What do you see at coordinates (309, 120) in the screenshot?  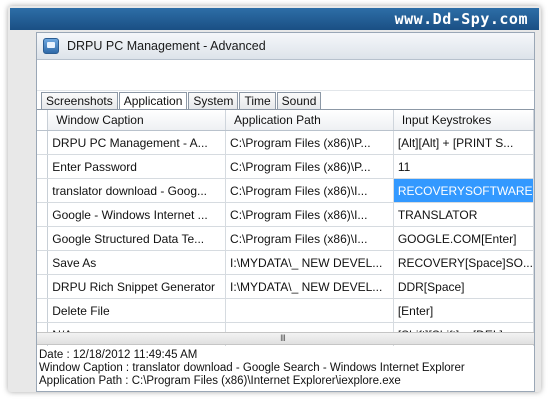 I see `column-header-application-path: Application Path` at bounding box center [309, 120].